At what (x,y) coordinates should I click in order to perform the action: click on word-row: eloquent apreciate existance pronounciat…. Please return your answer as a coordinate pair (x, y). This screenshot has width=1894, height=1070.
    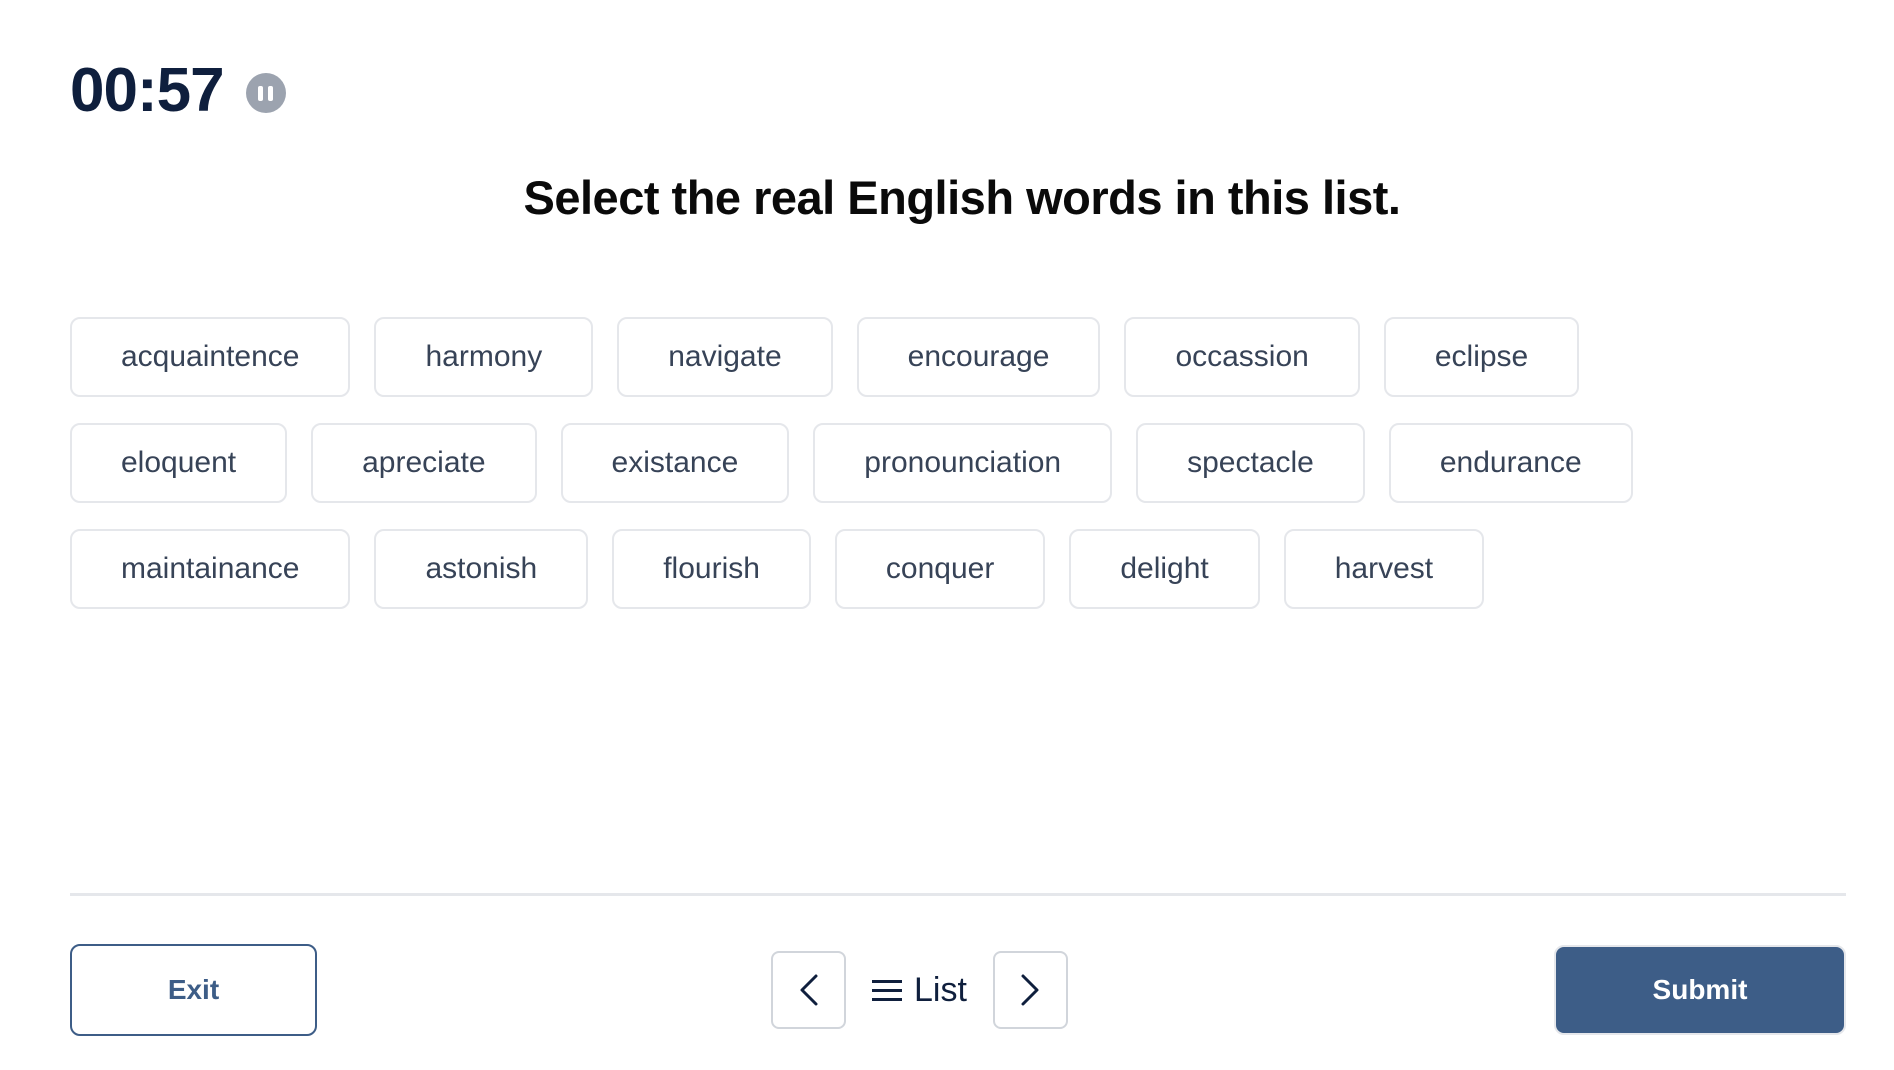
    Looking at the image, I should click on (950, 463).